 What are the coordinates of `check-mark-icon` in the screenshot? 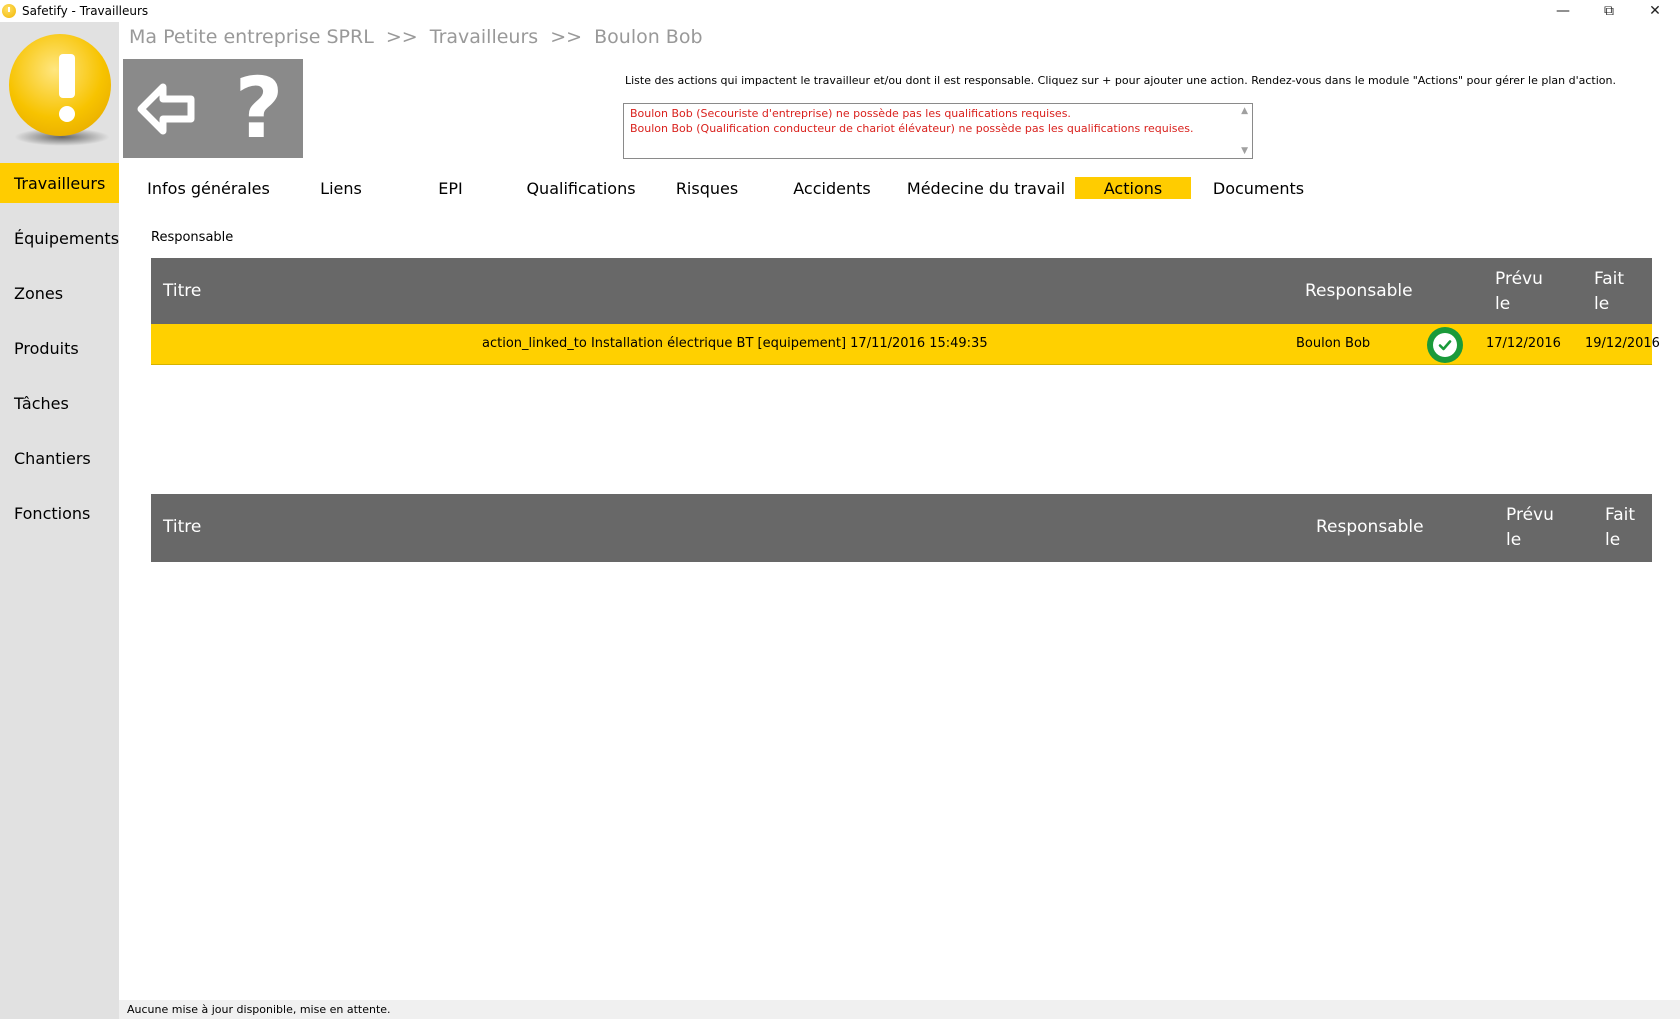 It's located at (1445, 345).